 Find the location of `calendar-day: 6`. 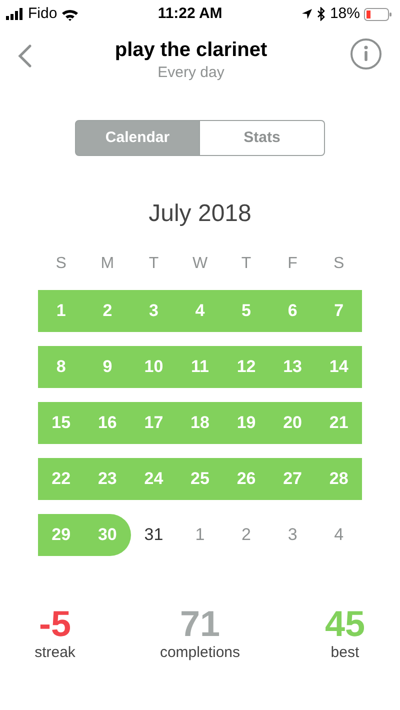

calendar-day: 6 is located at coordinates (292, 311).